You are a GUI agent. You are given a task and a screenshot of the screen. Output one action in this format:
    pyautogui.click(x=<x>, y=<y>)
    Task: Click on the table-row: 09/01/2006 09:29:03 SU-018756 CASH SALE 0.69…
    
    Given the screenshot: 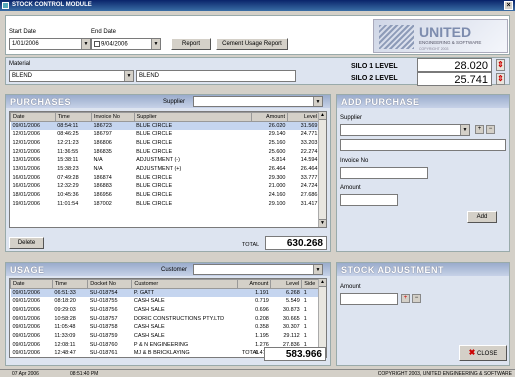 What is the action you would take?
    pyautogui.click(x=165, y=310)
    